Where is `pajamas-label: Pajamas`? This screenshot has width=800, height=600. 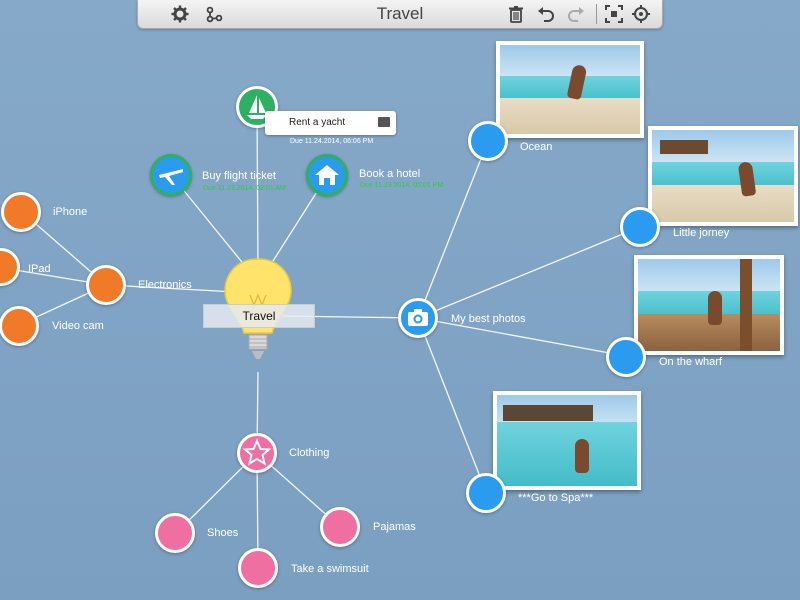 pajamas-label: Pajamas is located at coordinates (394, 527).